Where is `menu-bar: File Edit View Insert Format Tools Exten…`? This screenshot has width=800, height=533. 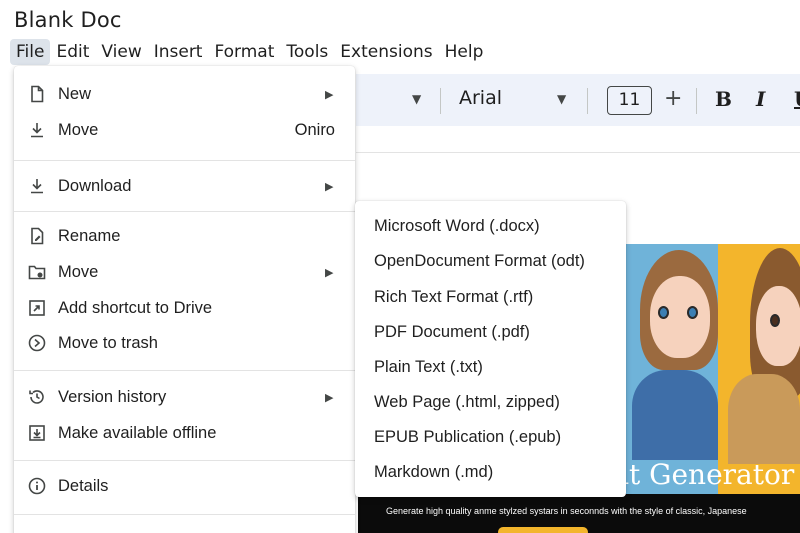 menu-bar: File Edit View Insert Format Tools Exten… is located at coordinates (249, 52).